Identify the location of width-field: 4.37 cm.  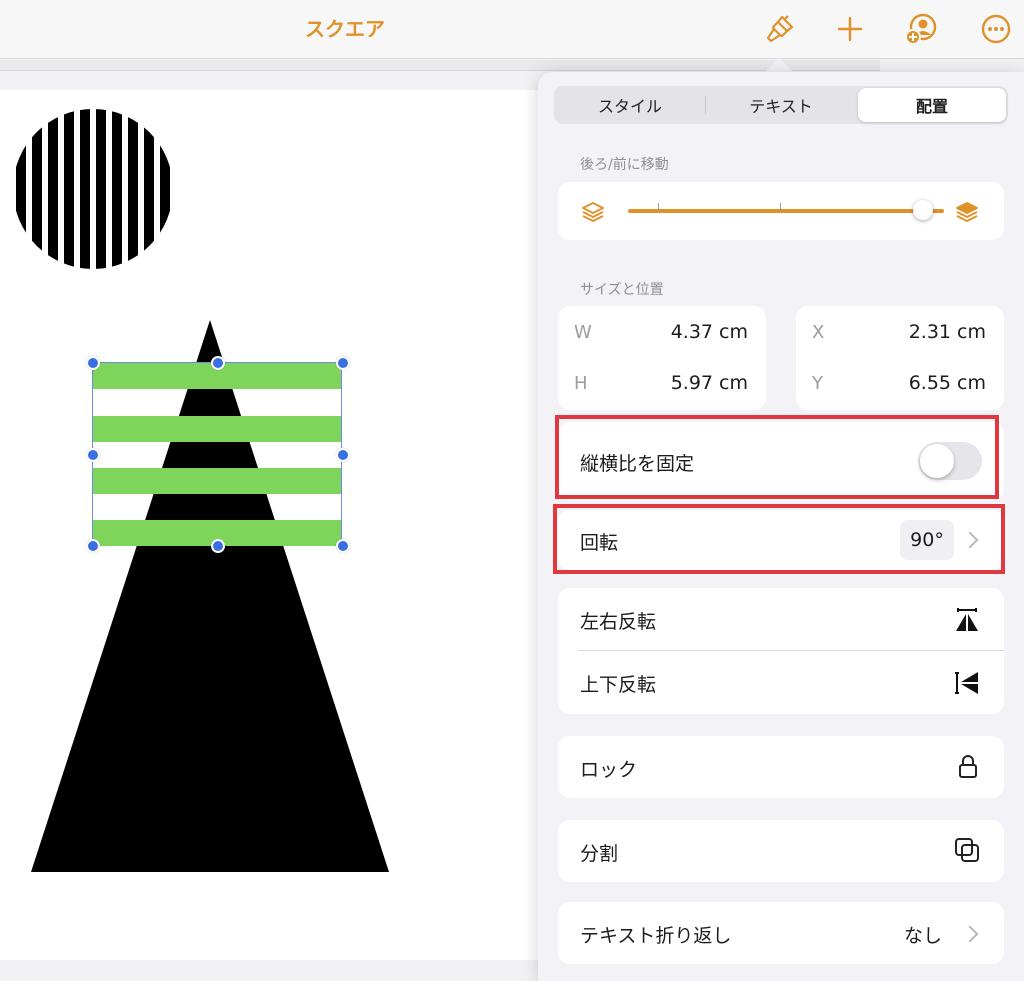
(688, 332).